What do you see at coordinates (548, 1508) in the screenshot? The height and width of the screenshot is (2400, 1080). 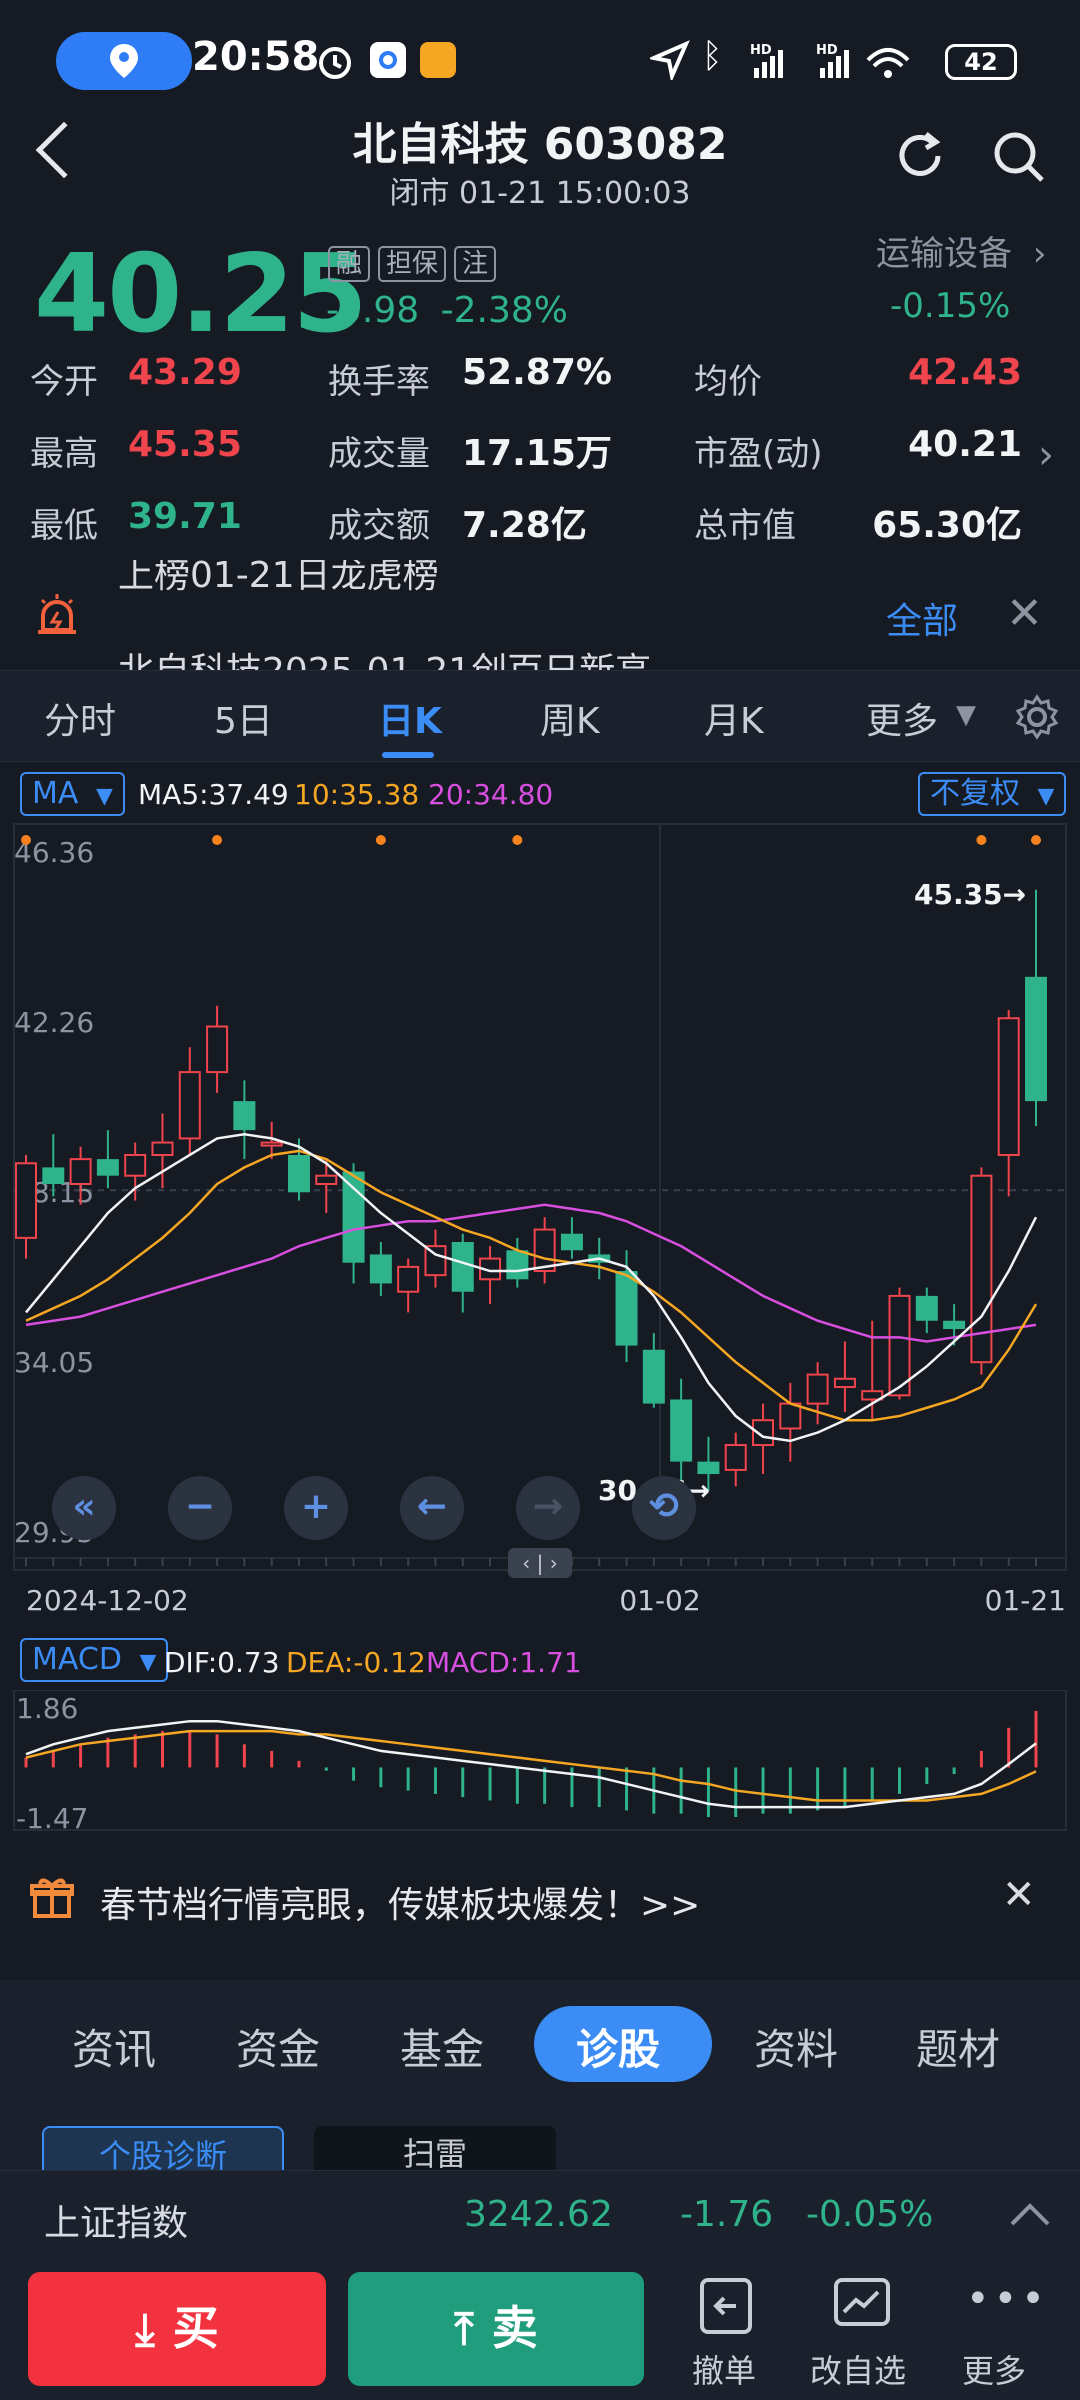 I see `scroll-right-button: →` at bounding box center [548, 1508].